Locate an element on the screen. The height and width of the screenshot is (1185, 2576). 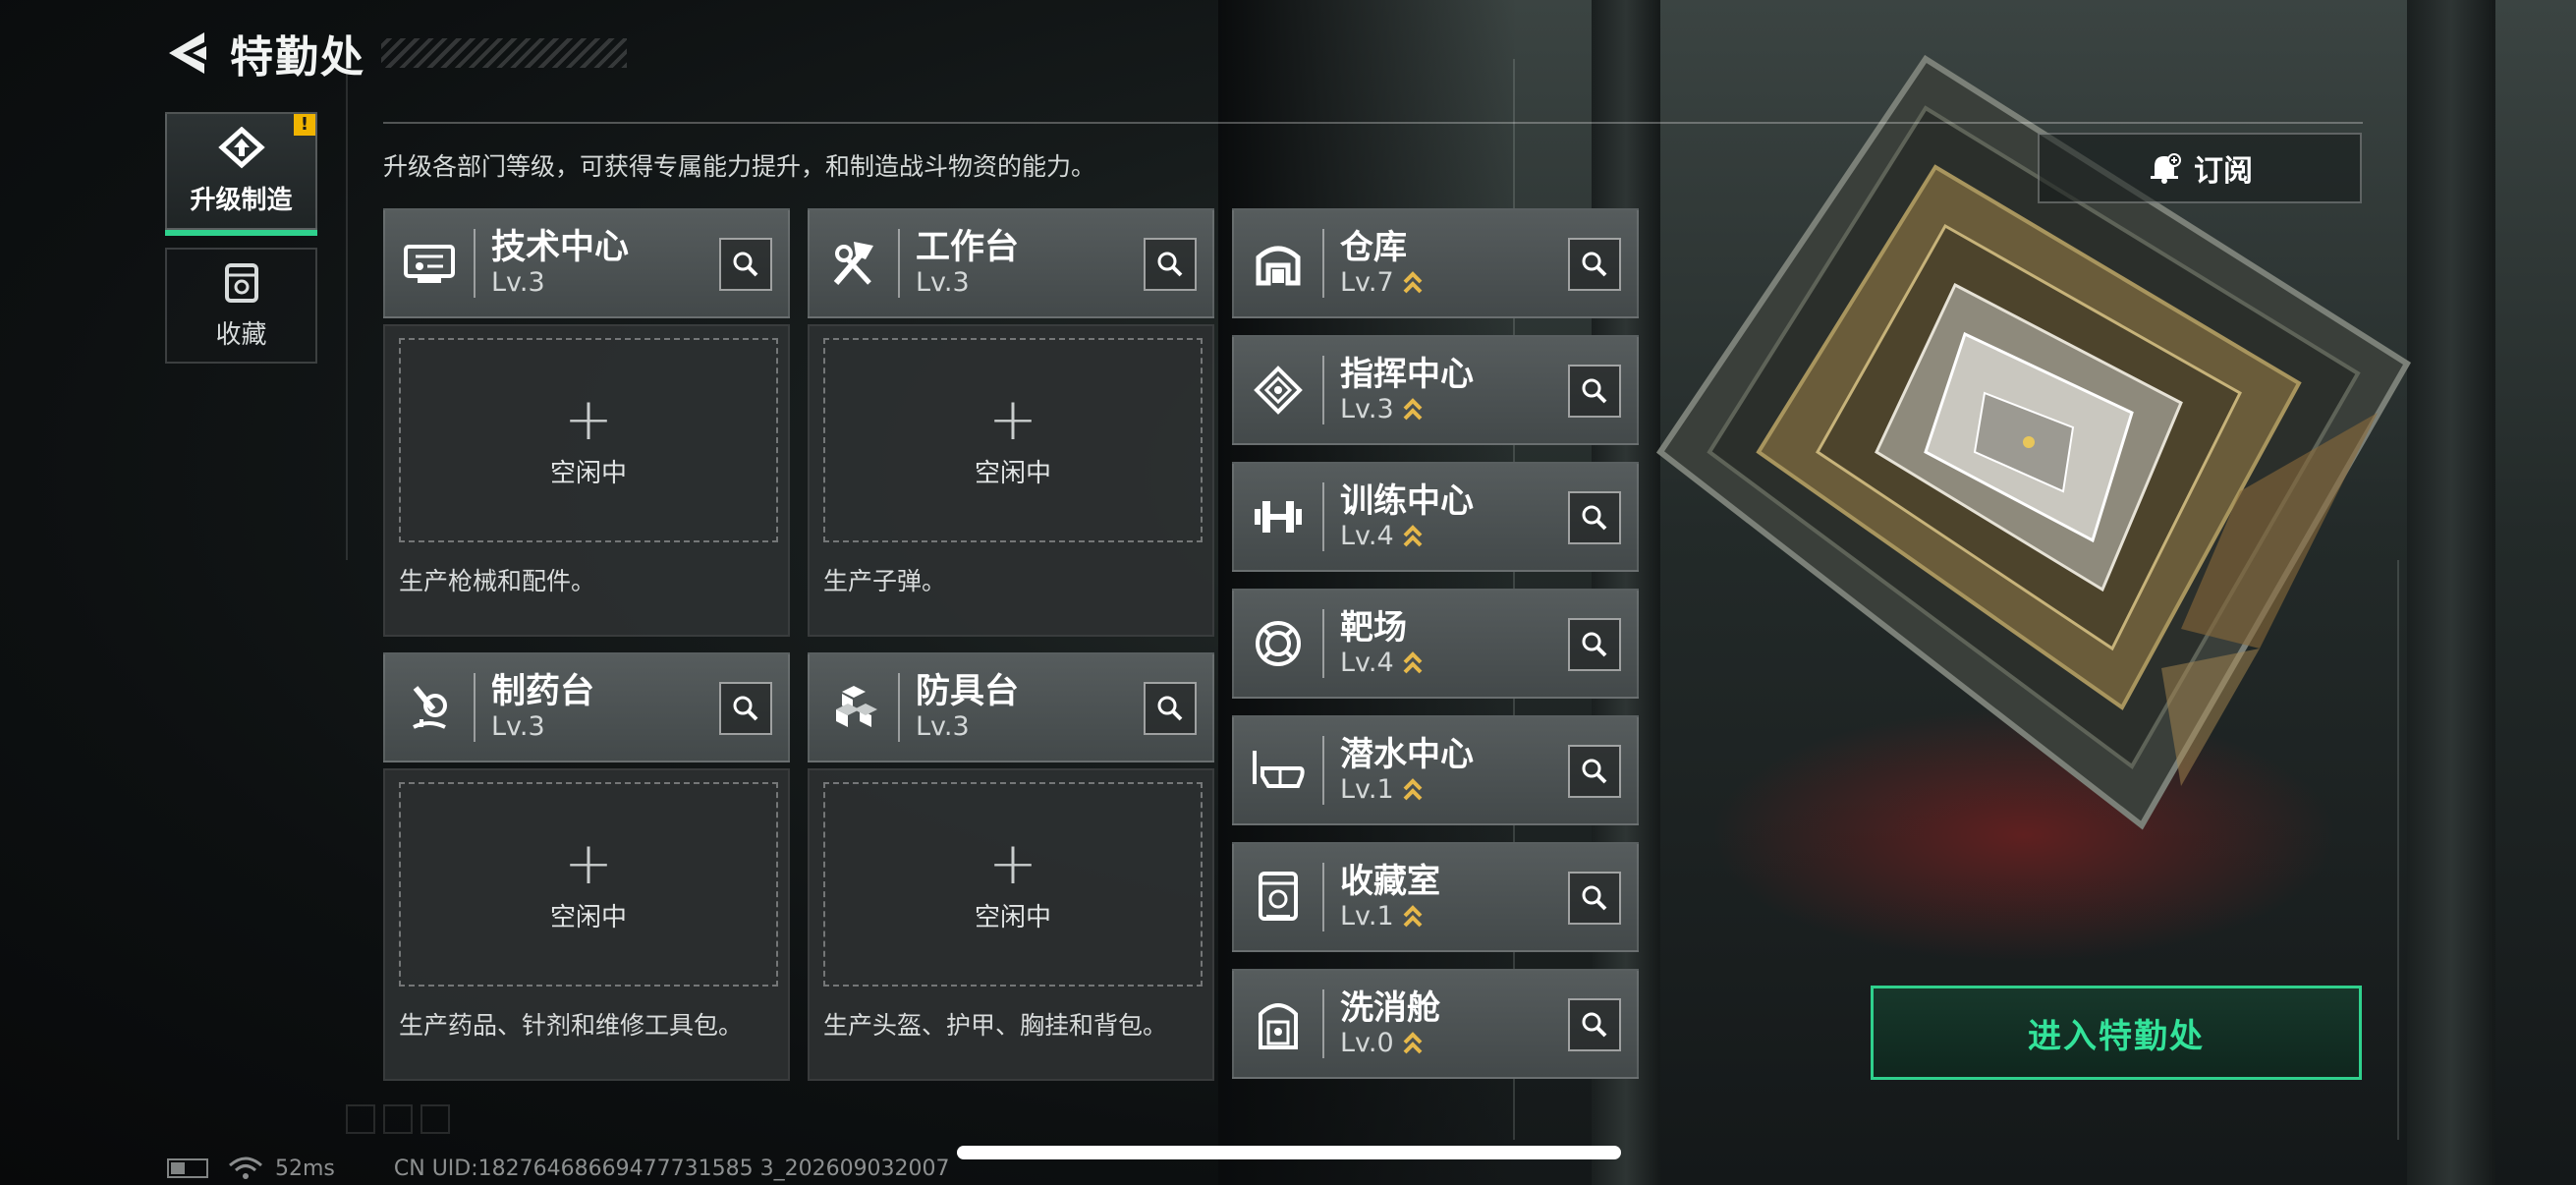
footer-decoration is located at coordinates (398, 1119).